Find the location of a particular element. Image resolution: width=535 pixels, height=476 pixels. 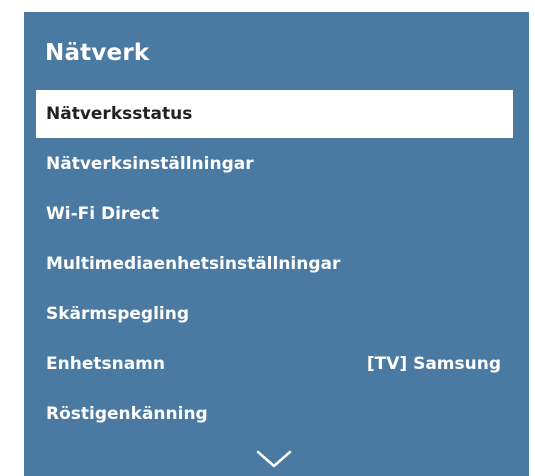

chevron-down-icon is located at coordinates (274, 459).